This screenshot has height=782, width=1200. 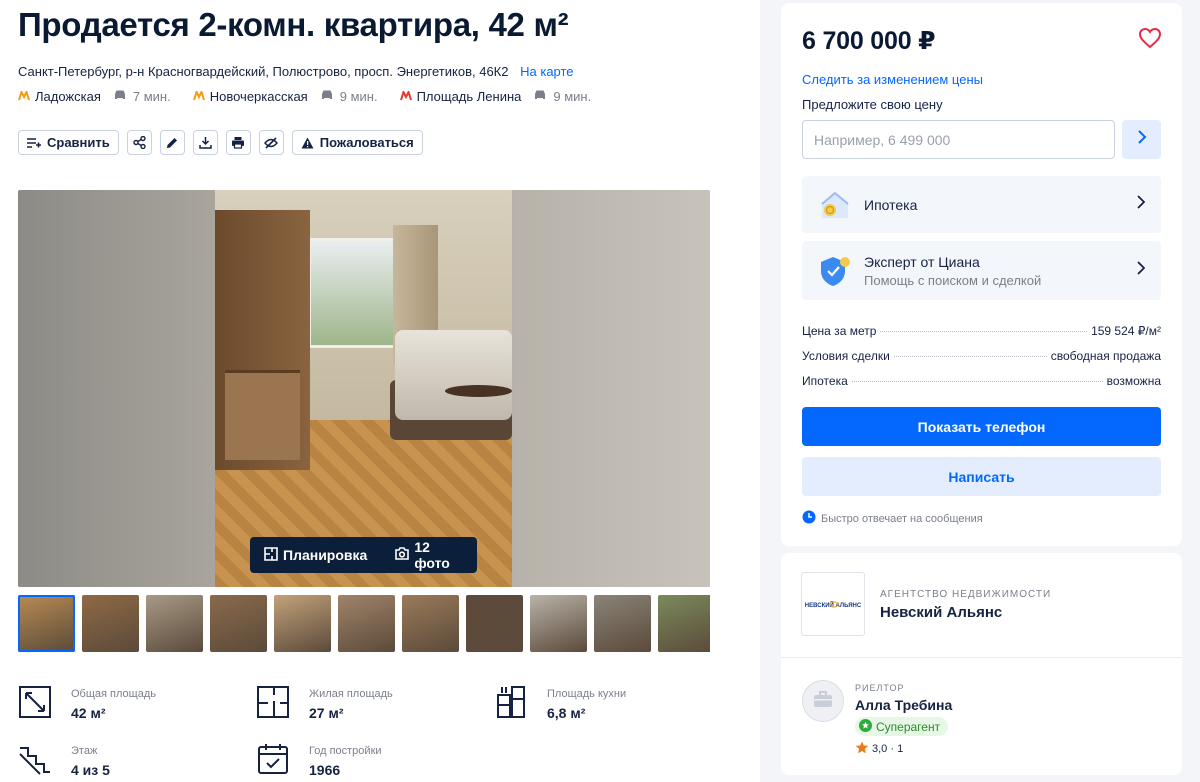 What do you see at coordinates (587, 694) in the screenshot?
I see `param-label: Площадь кухни` at bounding box center [587, 694].